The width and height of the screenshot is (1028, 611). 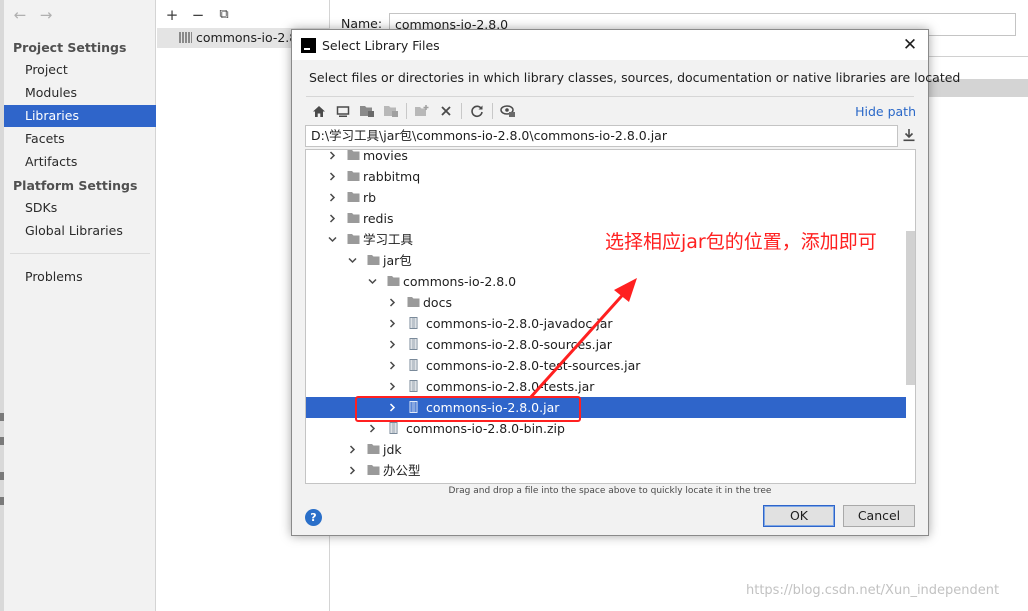 What do you see at coordinates (910, 45) in the screenshot?
I see `close-icon: ✕` at bounding box center [910, 45].